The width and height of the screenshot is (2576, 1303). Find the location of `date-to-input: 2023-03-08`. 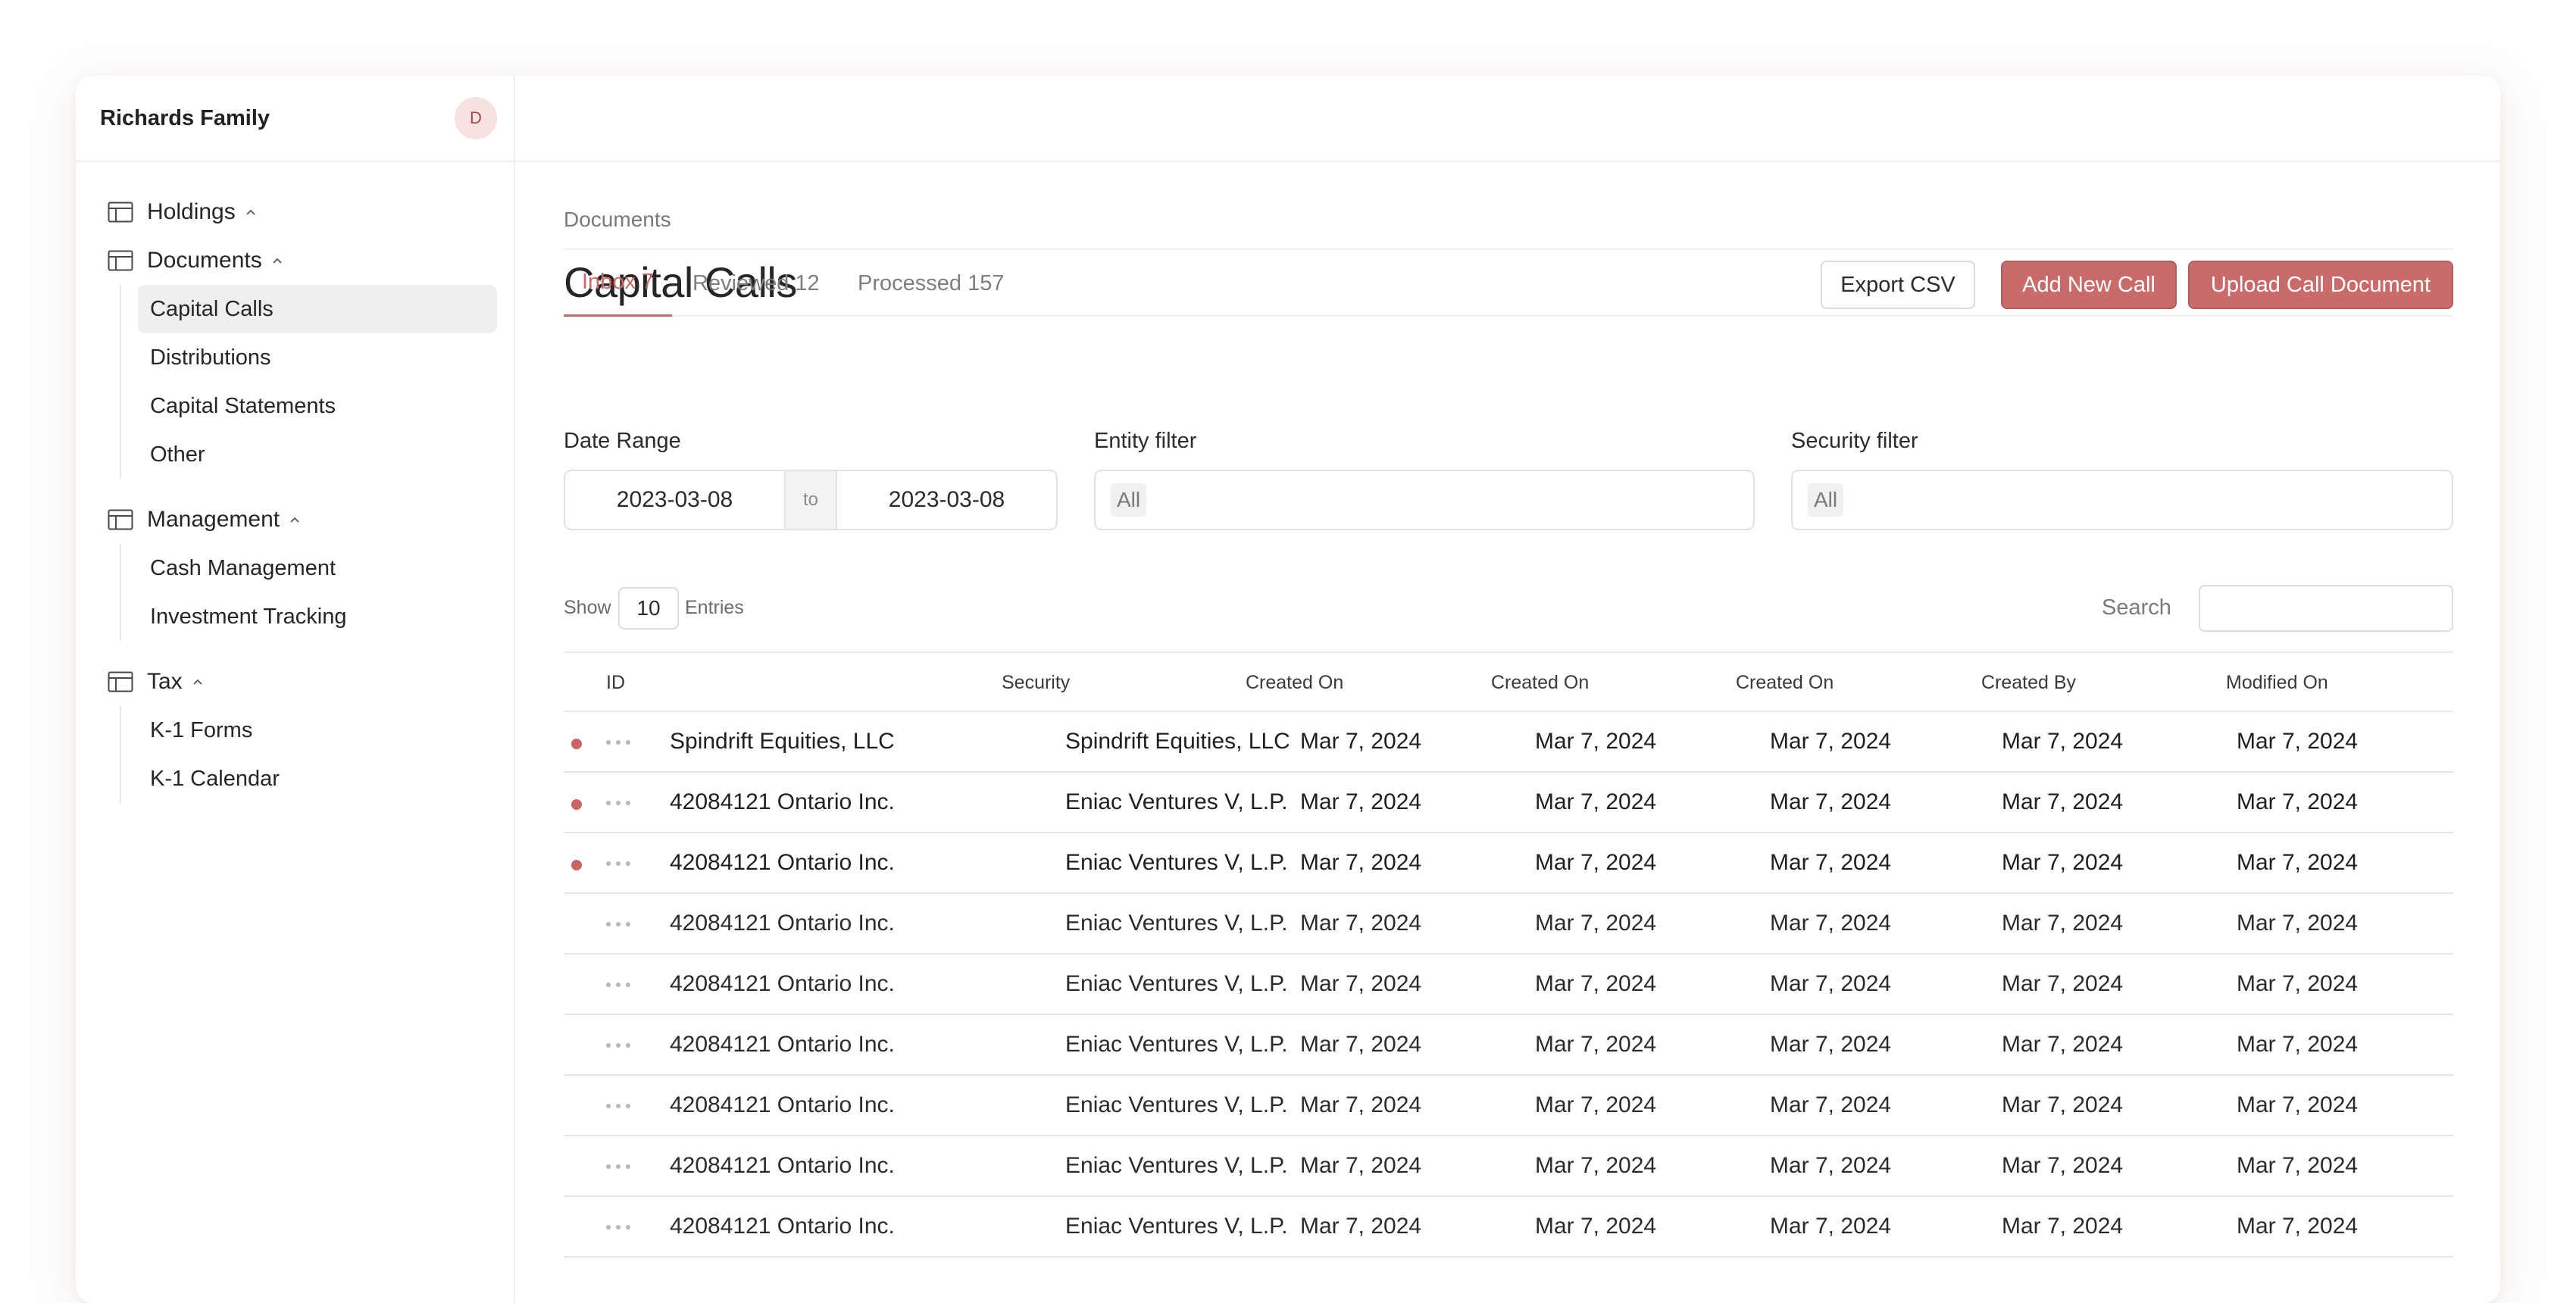

date-to-input: 2023-03-08 is located at coordinates (946, 500).